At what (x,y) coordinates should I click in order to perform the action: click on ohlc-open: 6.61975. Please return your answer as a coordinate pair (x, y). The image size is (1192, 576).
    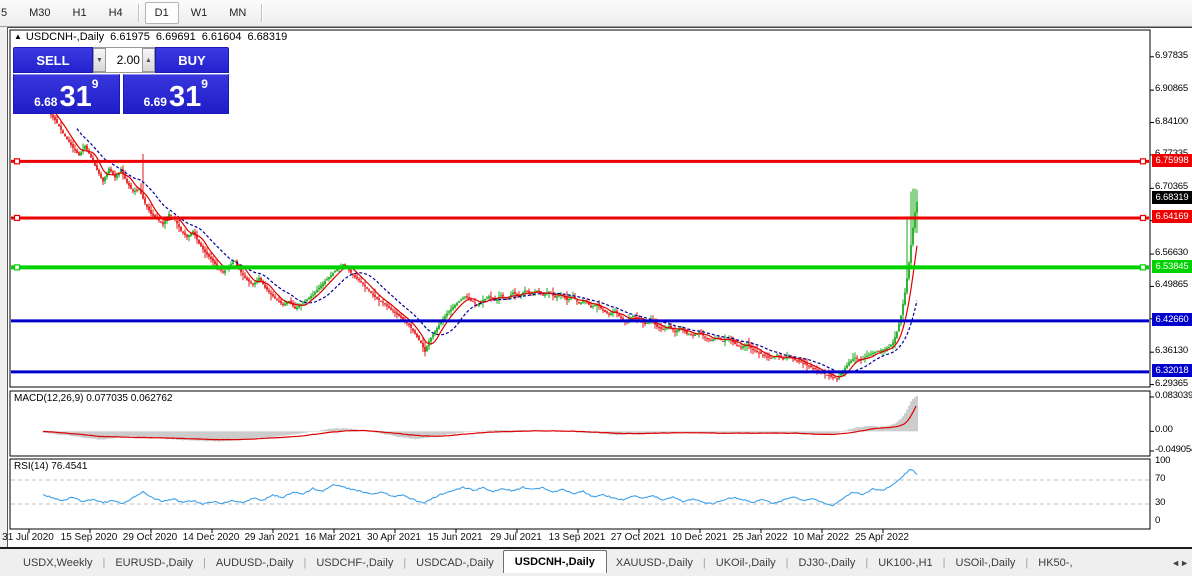
    Looking at the image, I should click on (130, 37).